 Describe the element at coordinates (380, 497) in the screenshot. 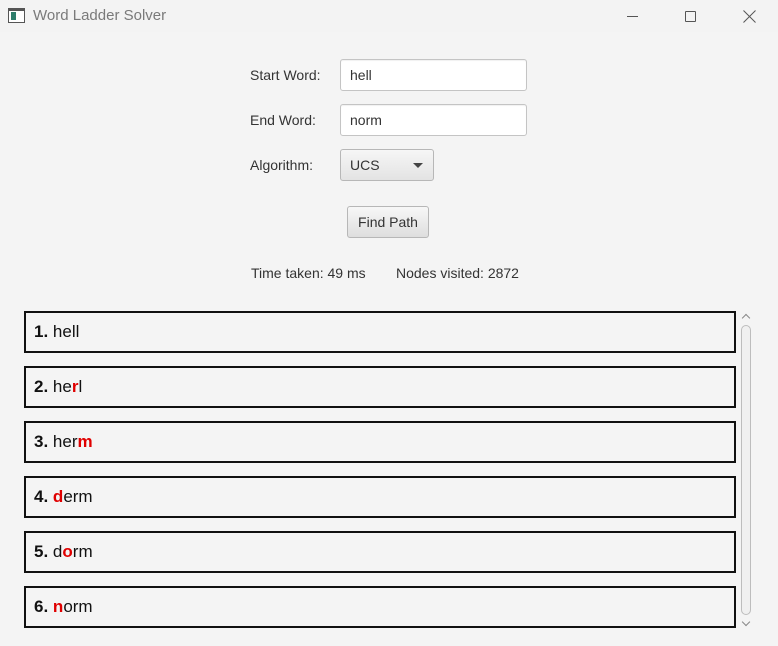

I see `path-step: 4. derm` at that location.